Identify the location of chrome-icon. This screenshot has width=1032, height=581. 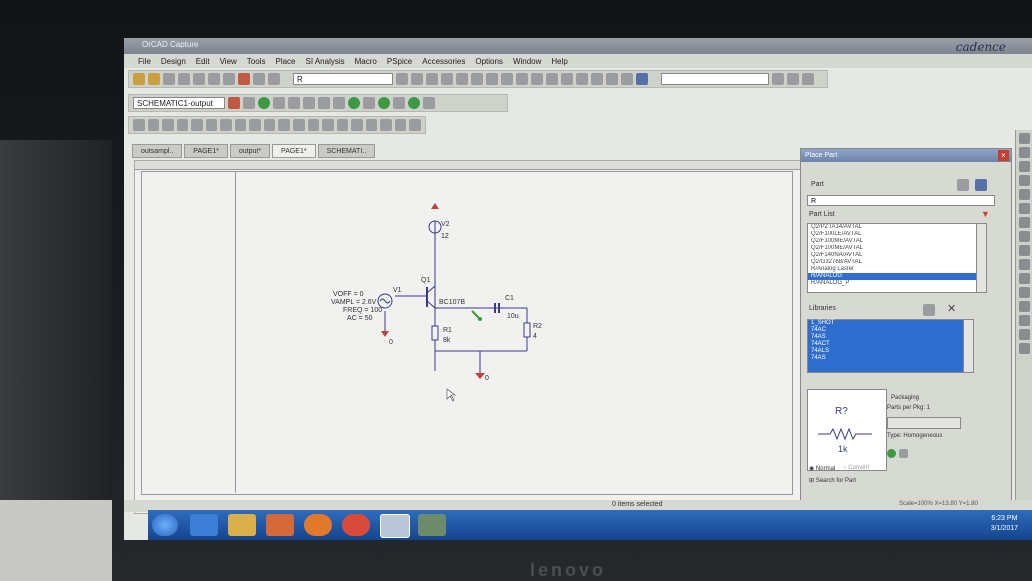
(356, 525).